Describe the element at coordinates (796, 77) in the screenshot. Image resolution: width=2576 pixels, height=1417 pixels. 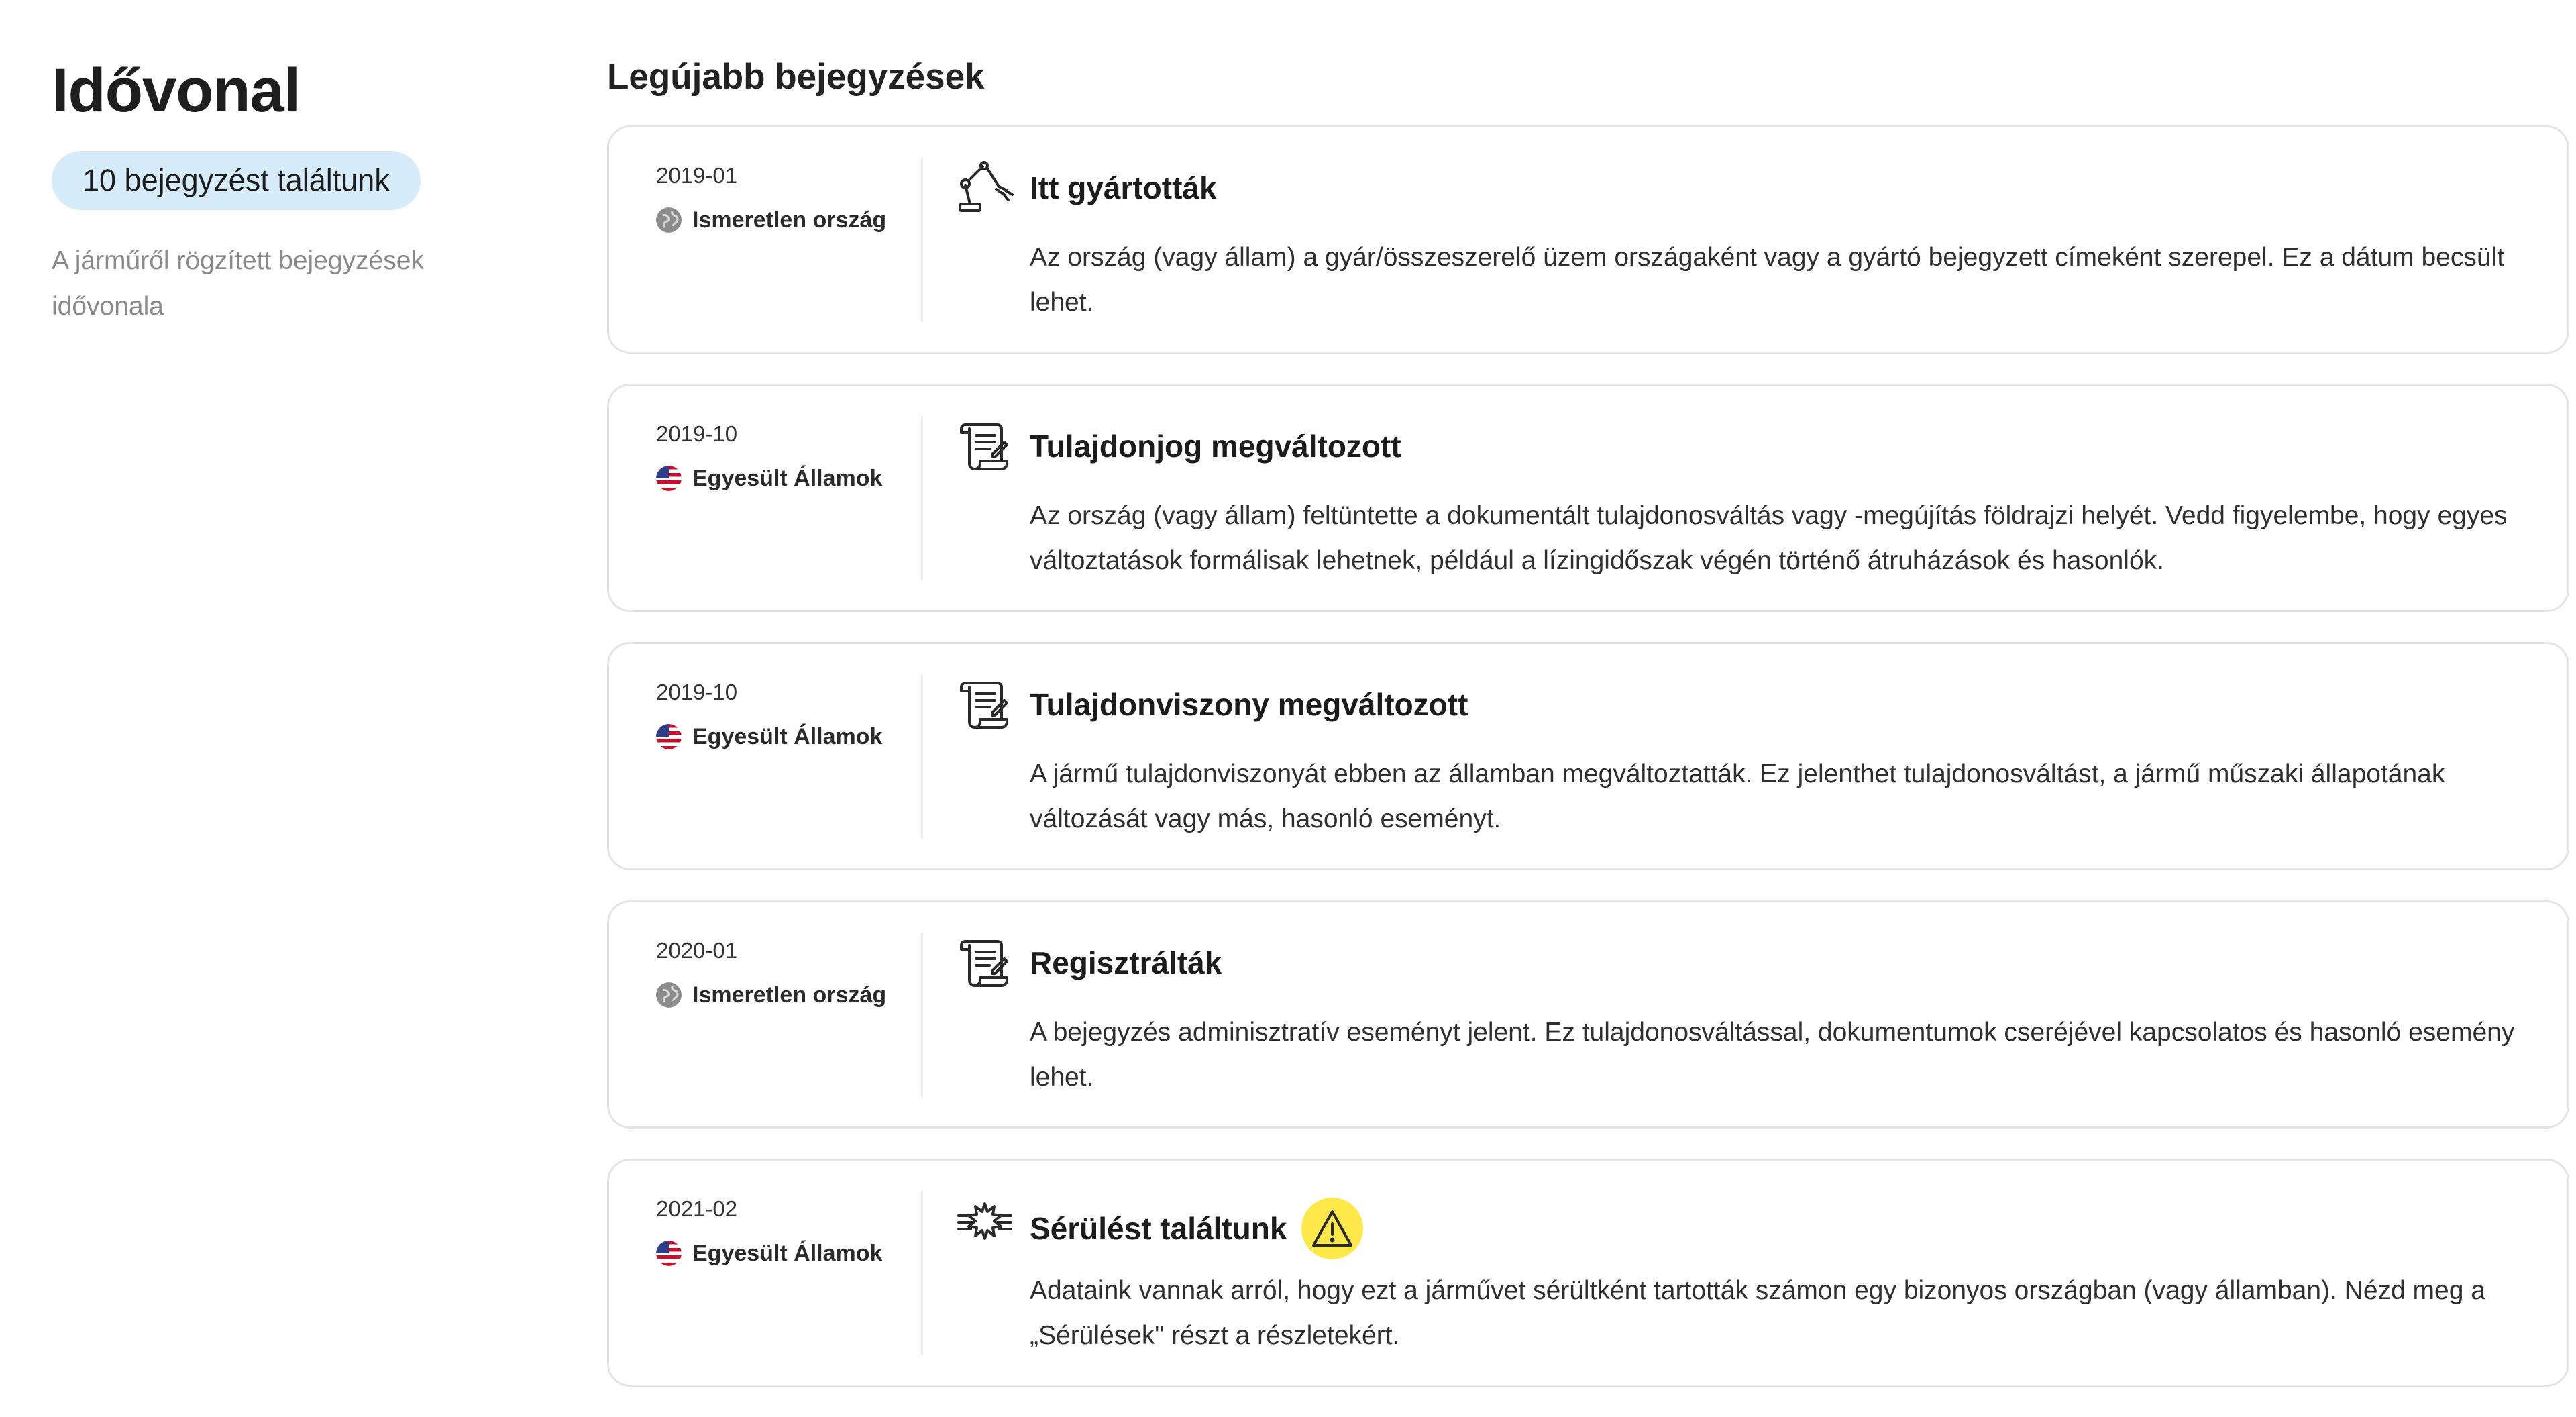
I see `section-title: Legújabb bejegyzések` at that location.